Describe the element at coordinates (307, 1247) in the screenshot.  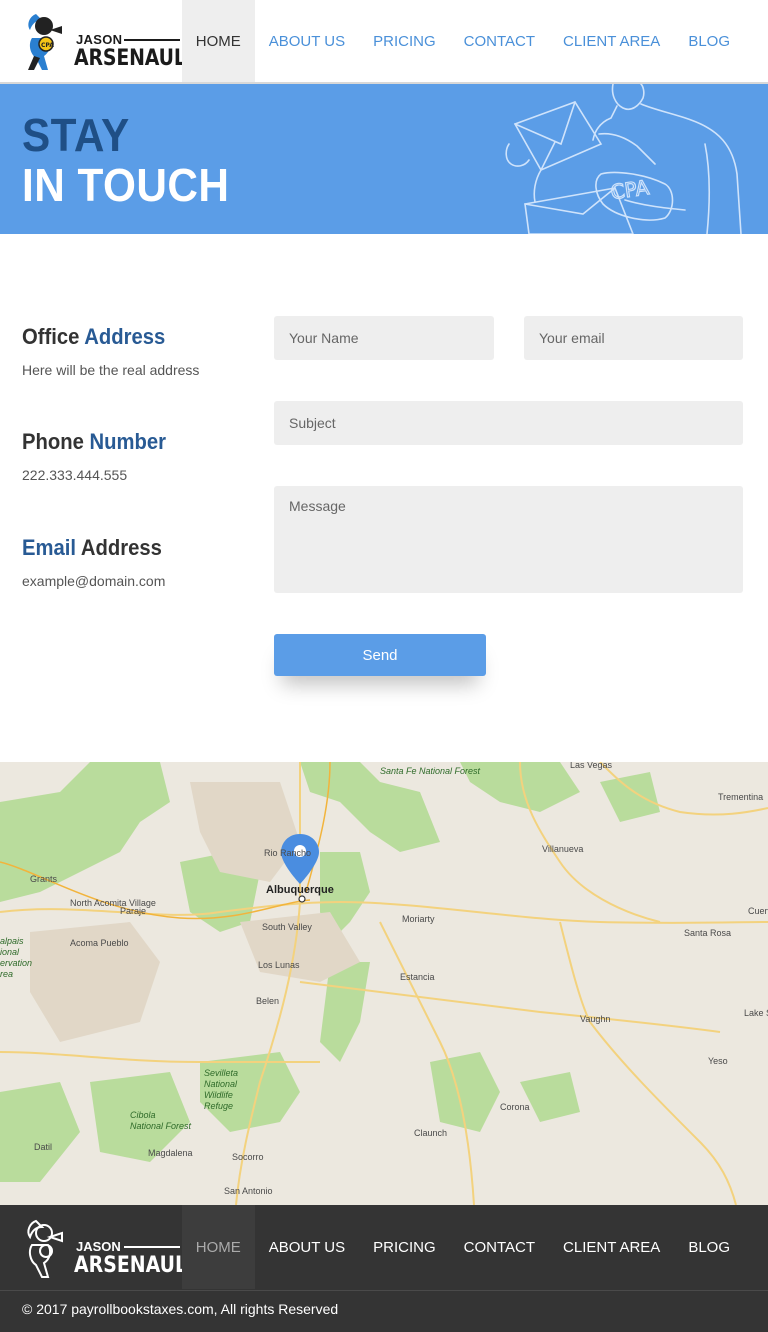
I see `footer-nav-about-us: ABOUT US` at that location.